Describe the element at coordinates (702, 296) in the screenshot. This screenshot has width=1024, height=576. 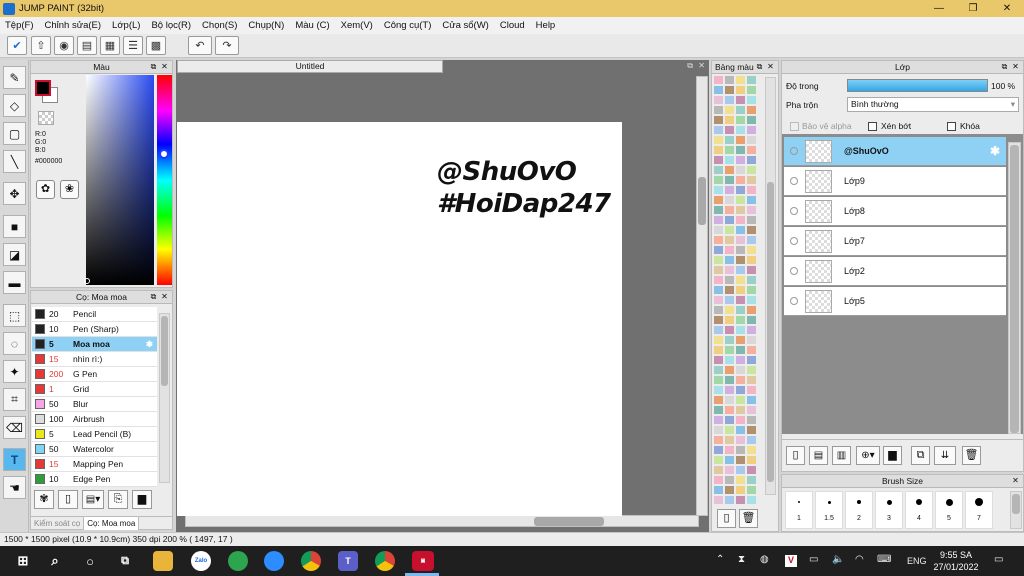
I see `vertical-scrollbar` at that location.